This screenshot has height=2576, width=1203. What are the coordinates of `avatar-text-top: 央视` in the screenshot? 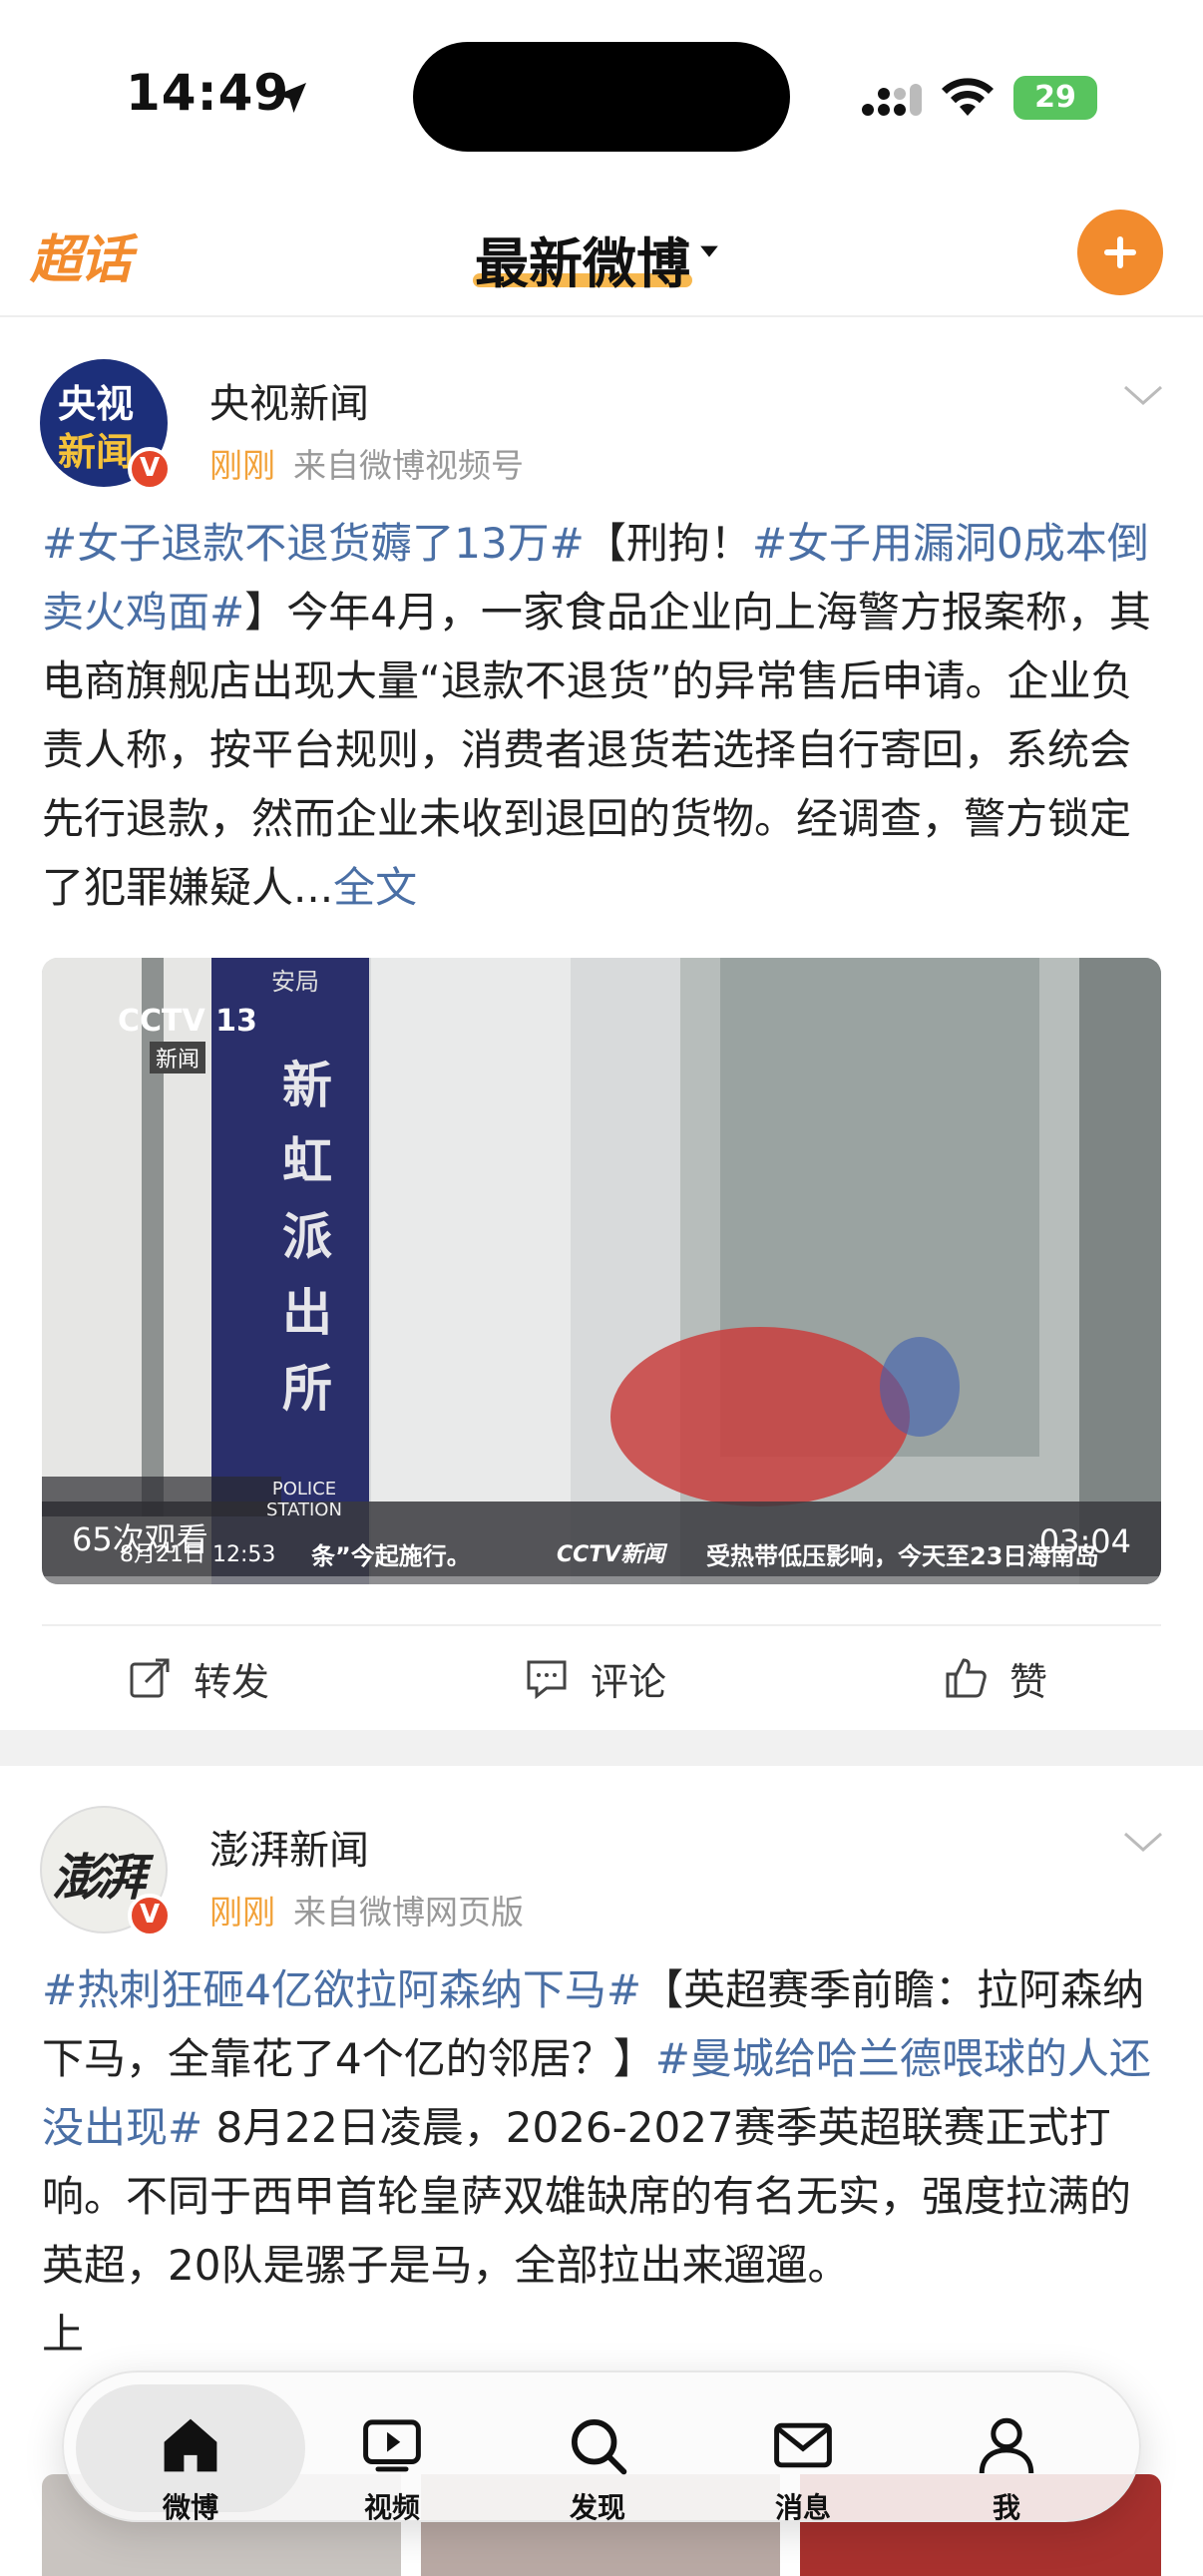 It's located at (96, 404).